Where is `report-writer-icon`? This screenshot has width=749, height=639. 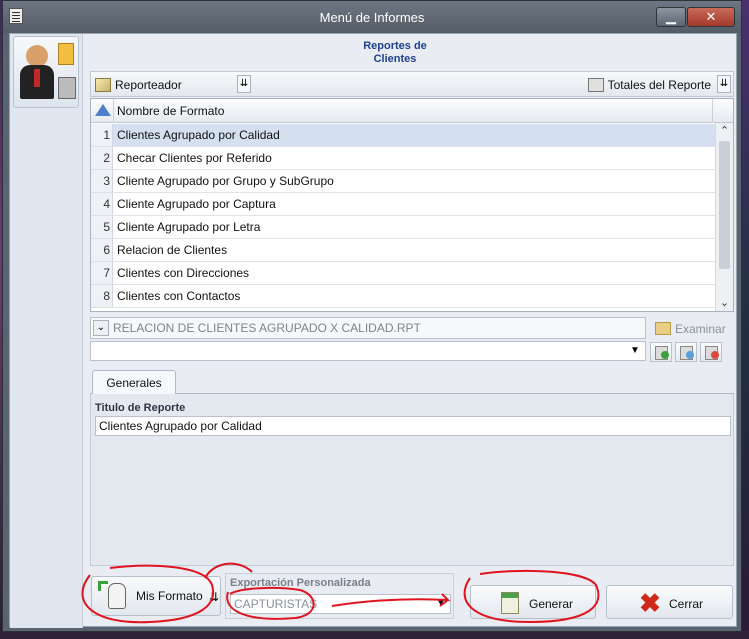
report-writer-icon is located at coordinates (103, 85).